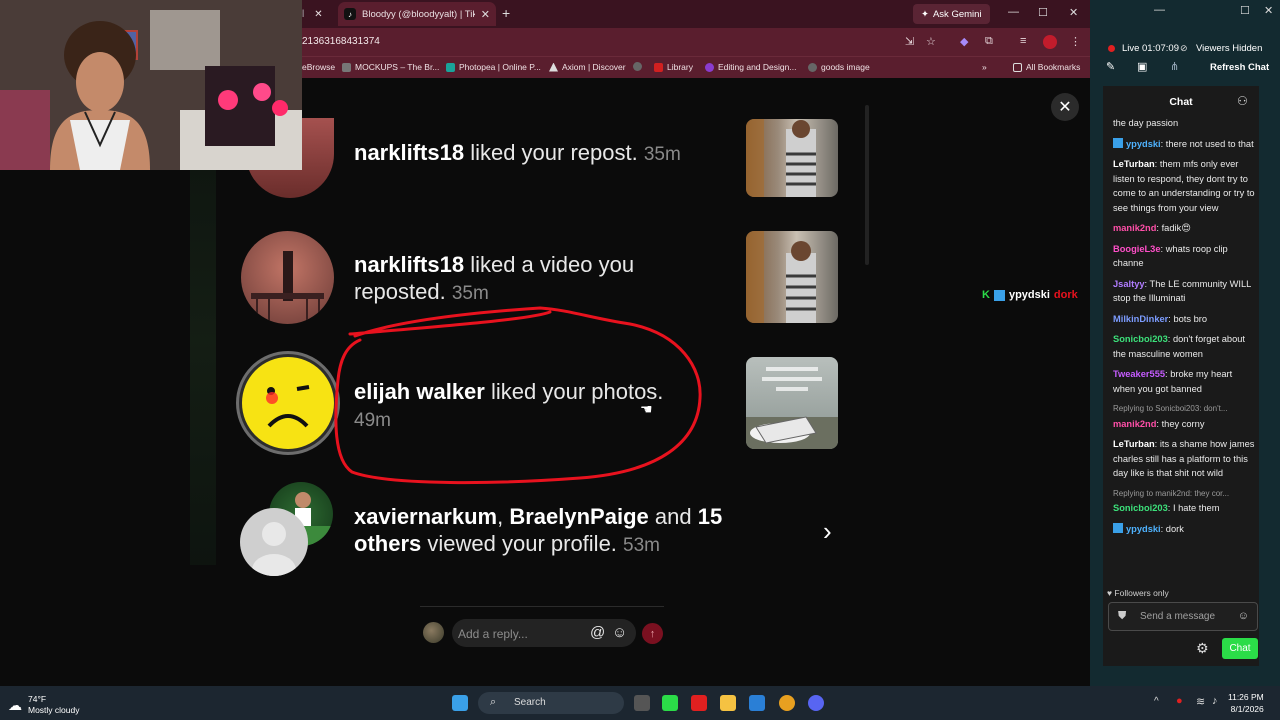  I want to click on chat-username: BoogieL3e, so click(1137, 249).